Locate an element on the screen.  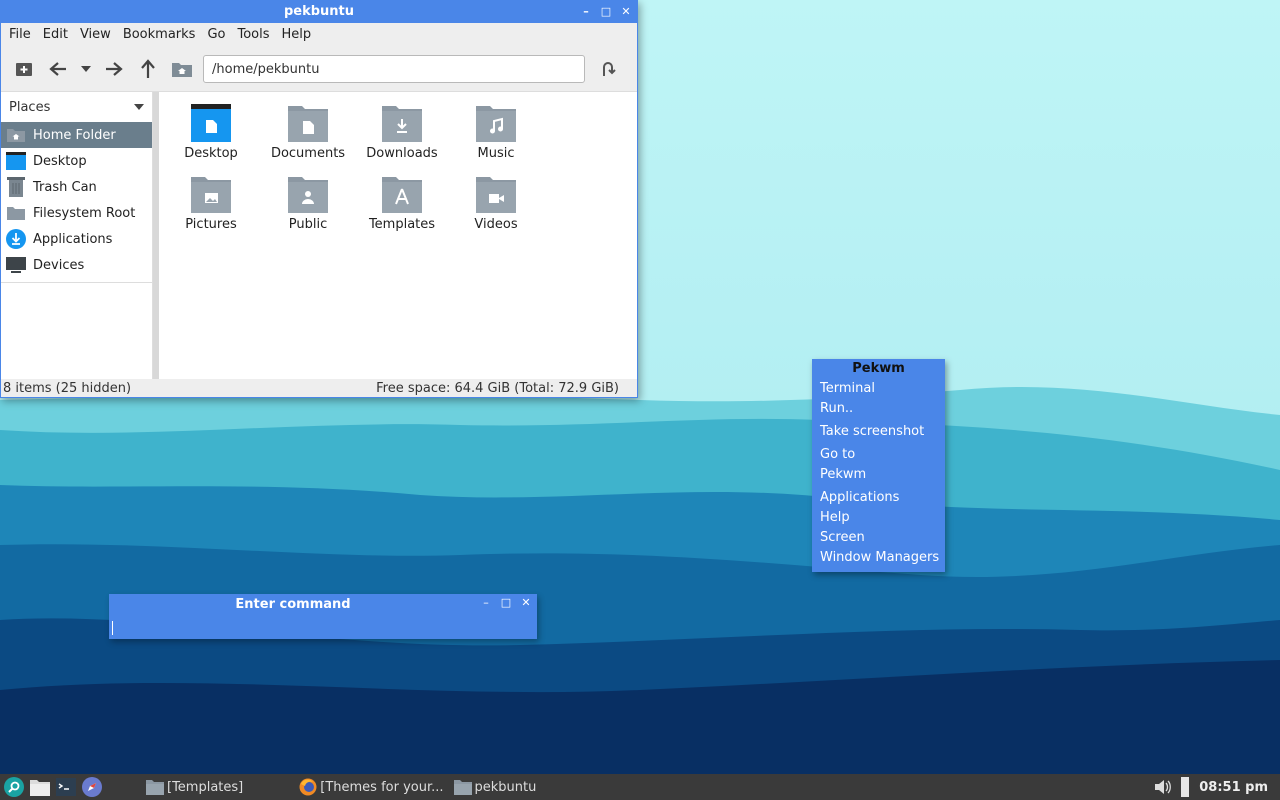
history-dropdown-button is located at coordinates (86, 69).